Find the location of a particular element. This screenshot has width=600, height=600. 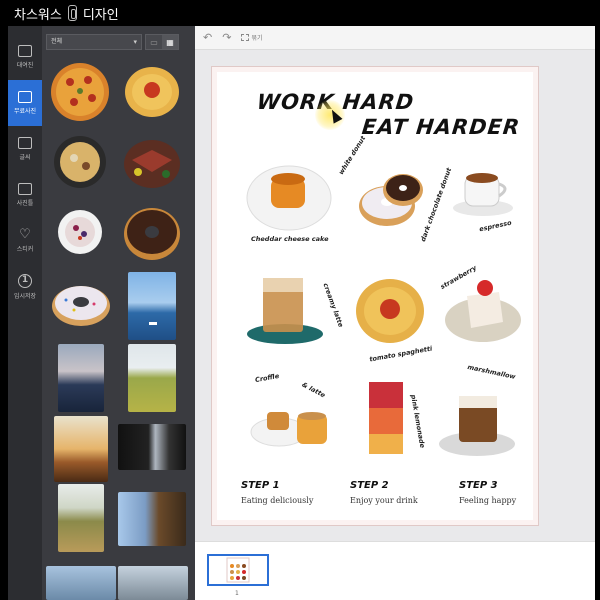

donut-image is located at coordinates (390, 202).